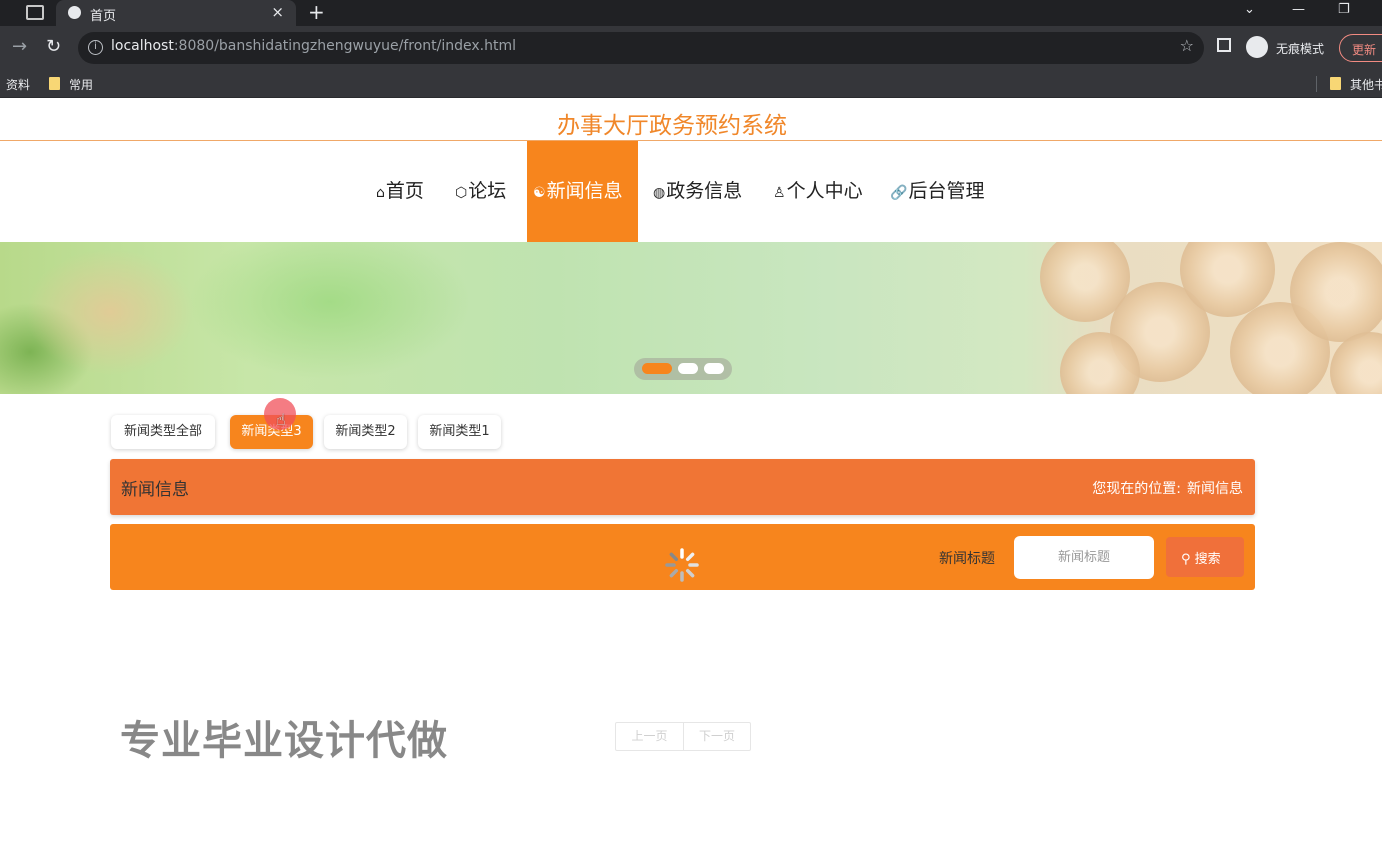 The image size is (1382, 864). What do you see at coordinates (1084, 557) in the screenshot?
I see `search-input` at bounding box center [1084, 557].